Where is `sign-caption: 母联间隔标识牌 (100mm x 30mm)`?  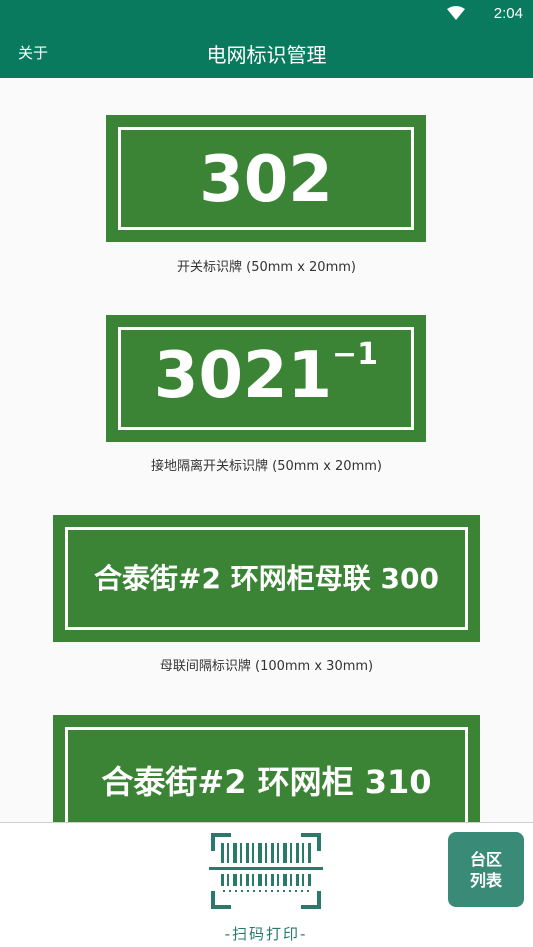
sign-caption: 母联间隔标识牌 (100mm x 30mm) is located at coordinates (266, 666).